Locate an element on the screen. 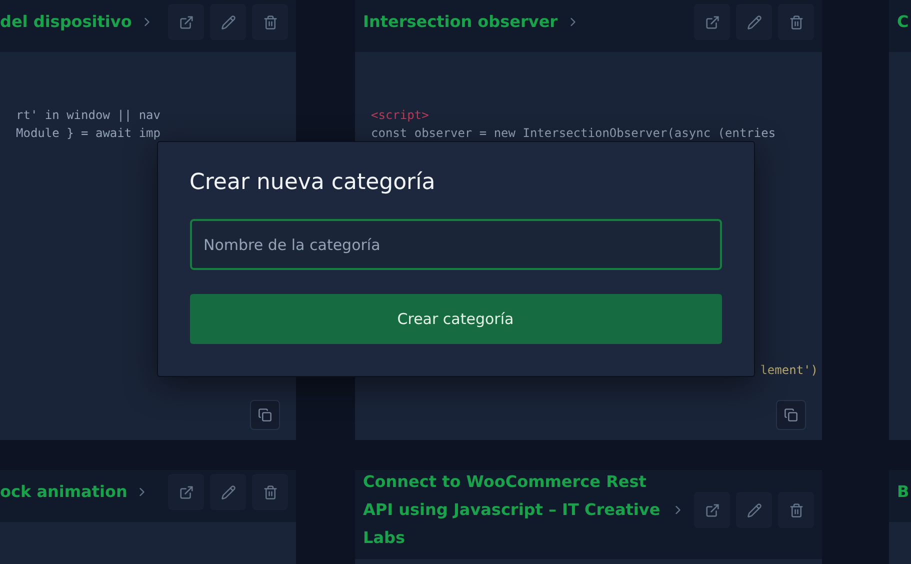  code-line: Module } = await imp is located at coordinates (88, 133).